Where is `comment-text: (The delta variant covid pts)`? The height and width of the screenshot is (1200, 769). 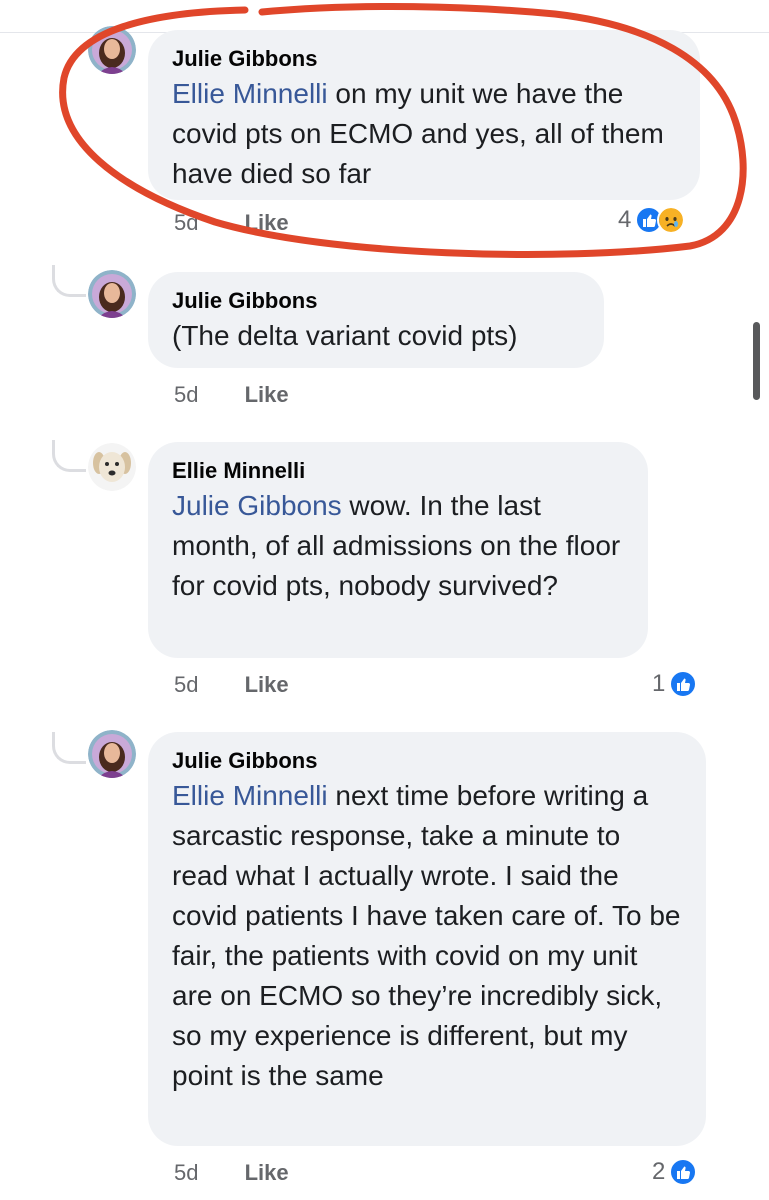
comment-text: (The delta variant covid pts) is located at coordinates (345, 335).